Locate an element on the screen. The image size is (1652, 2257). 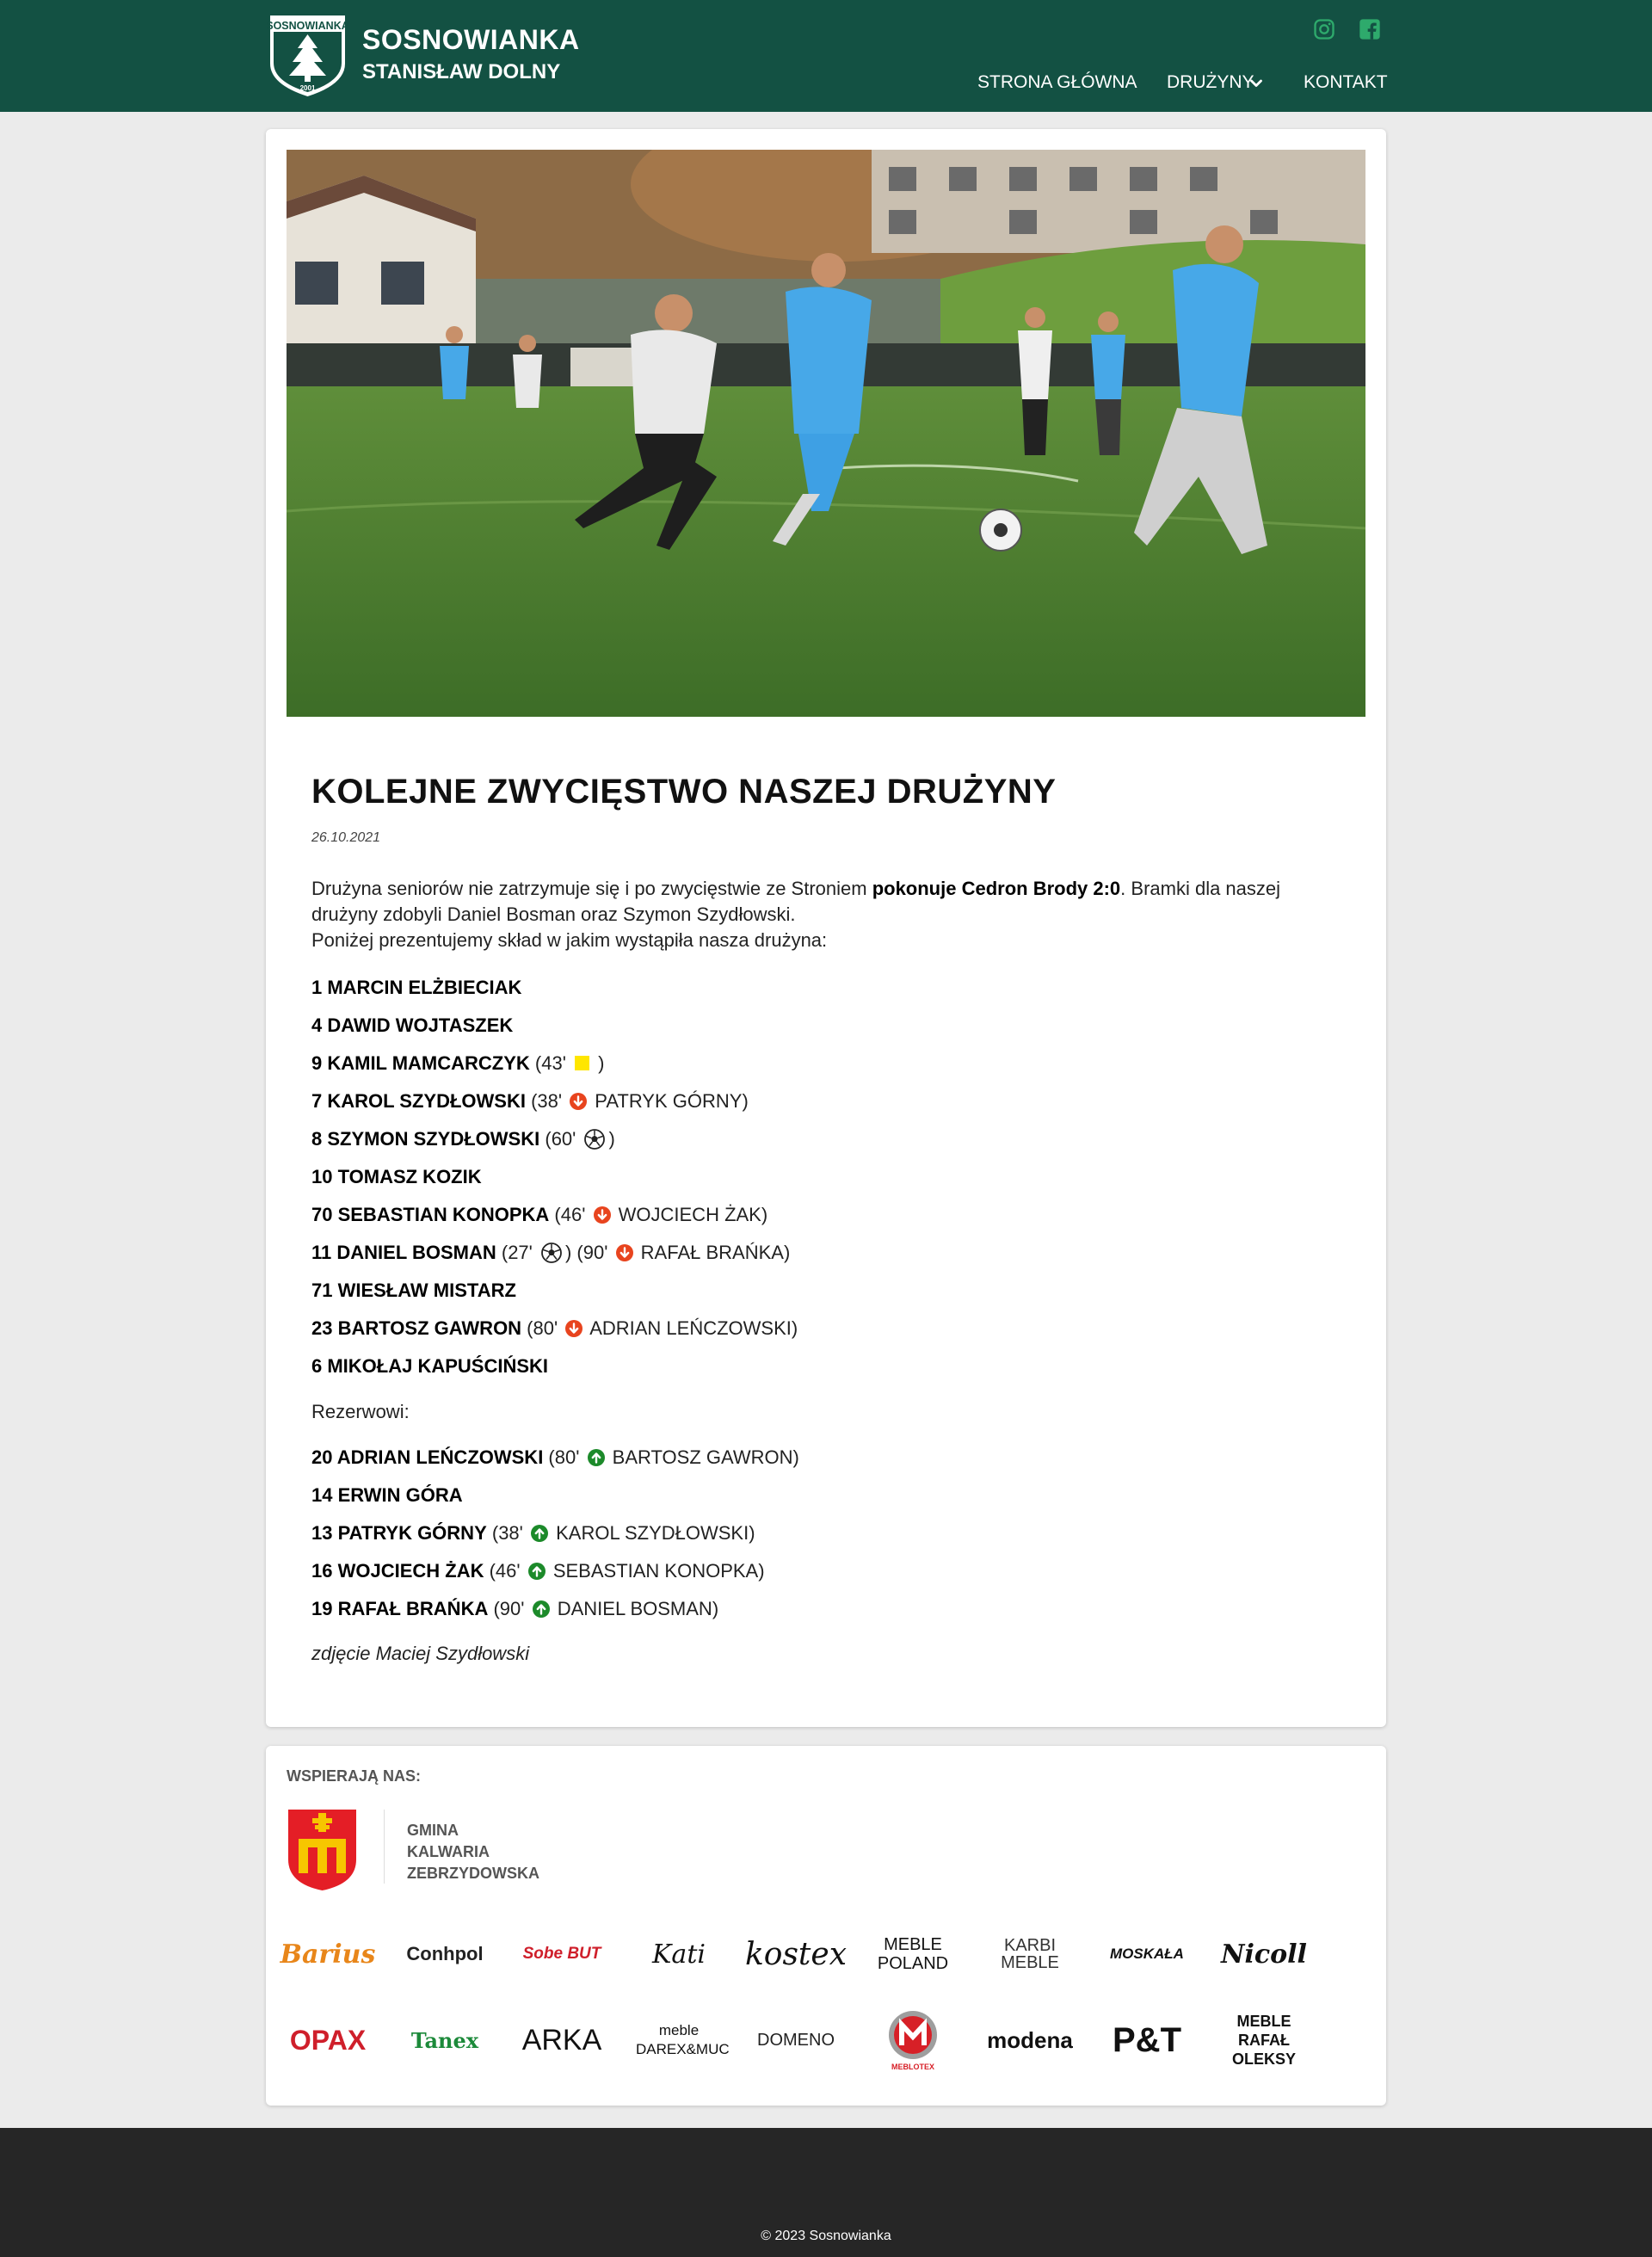
substitute-name: KAROL SZYDŁOWSKI) is located at coordinates (652, 1533).